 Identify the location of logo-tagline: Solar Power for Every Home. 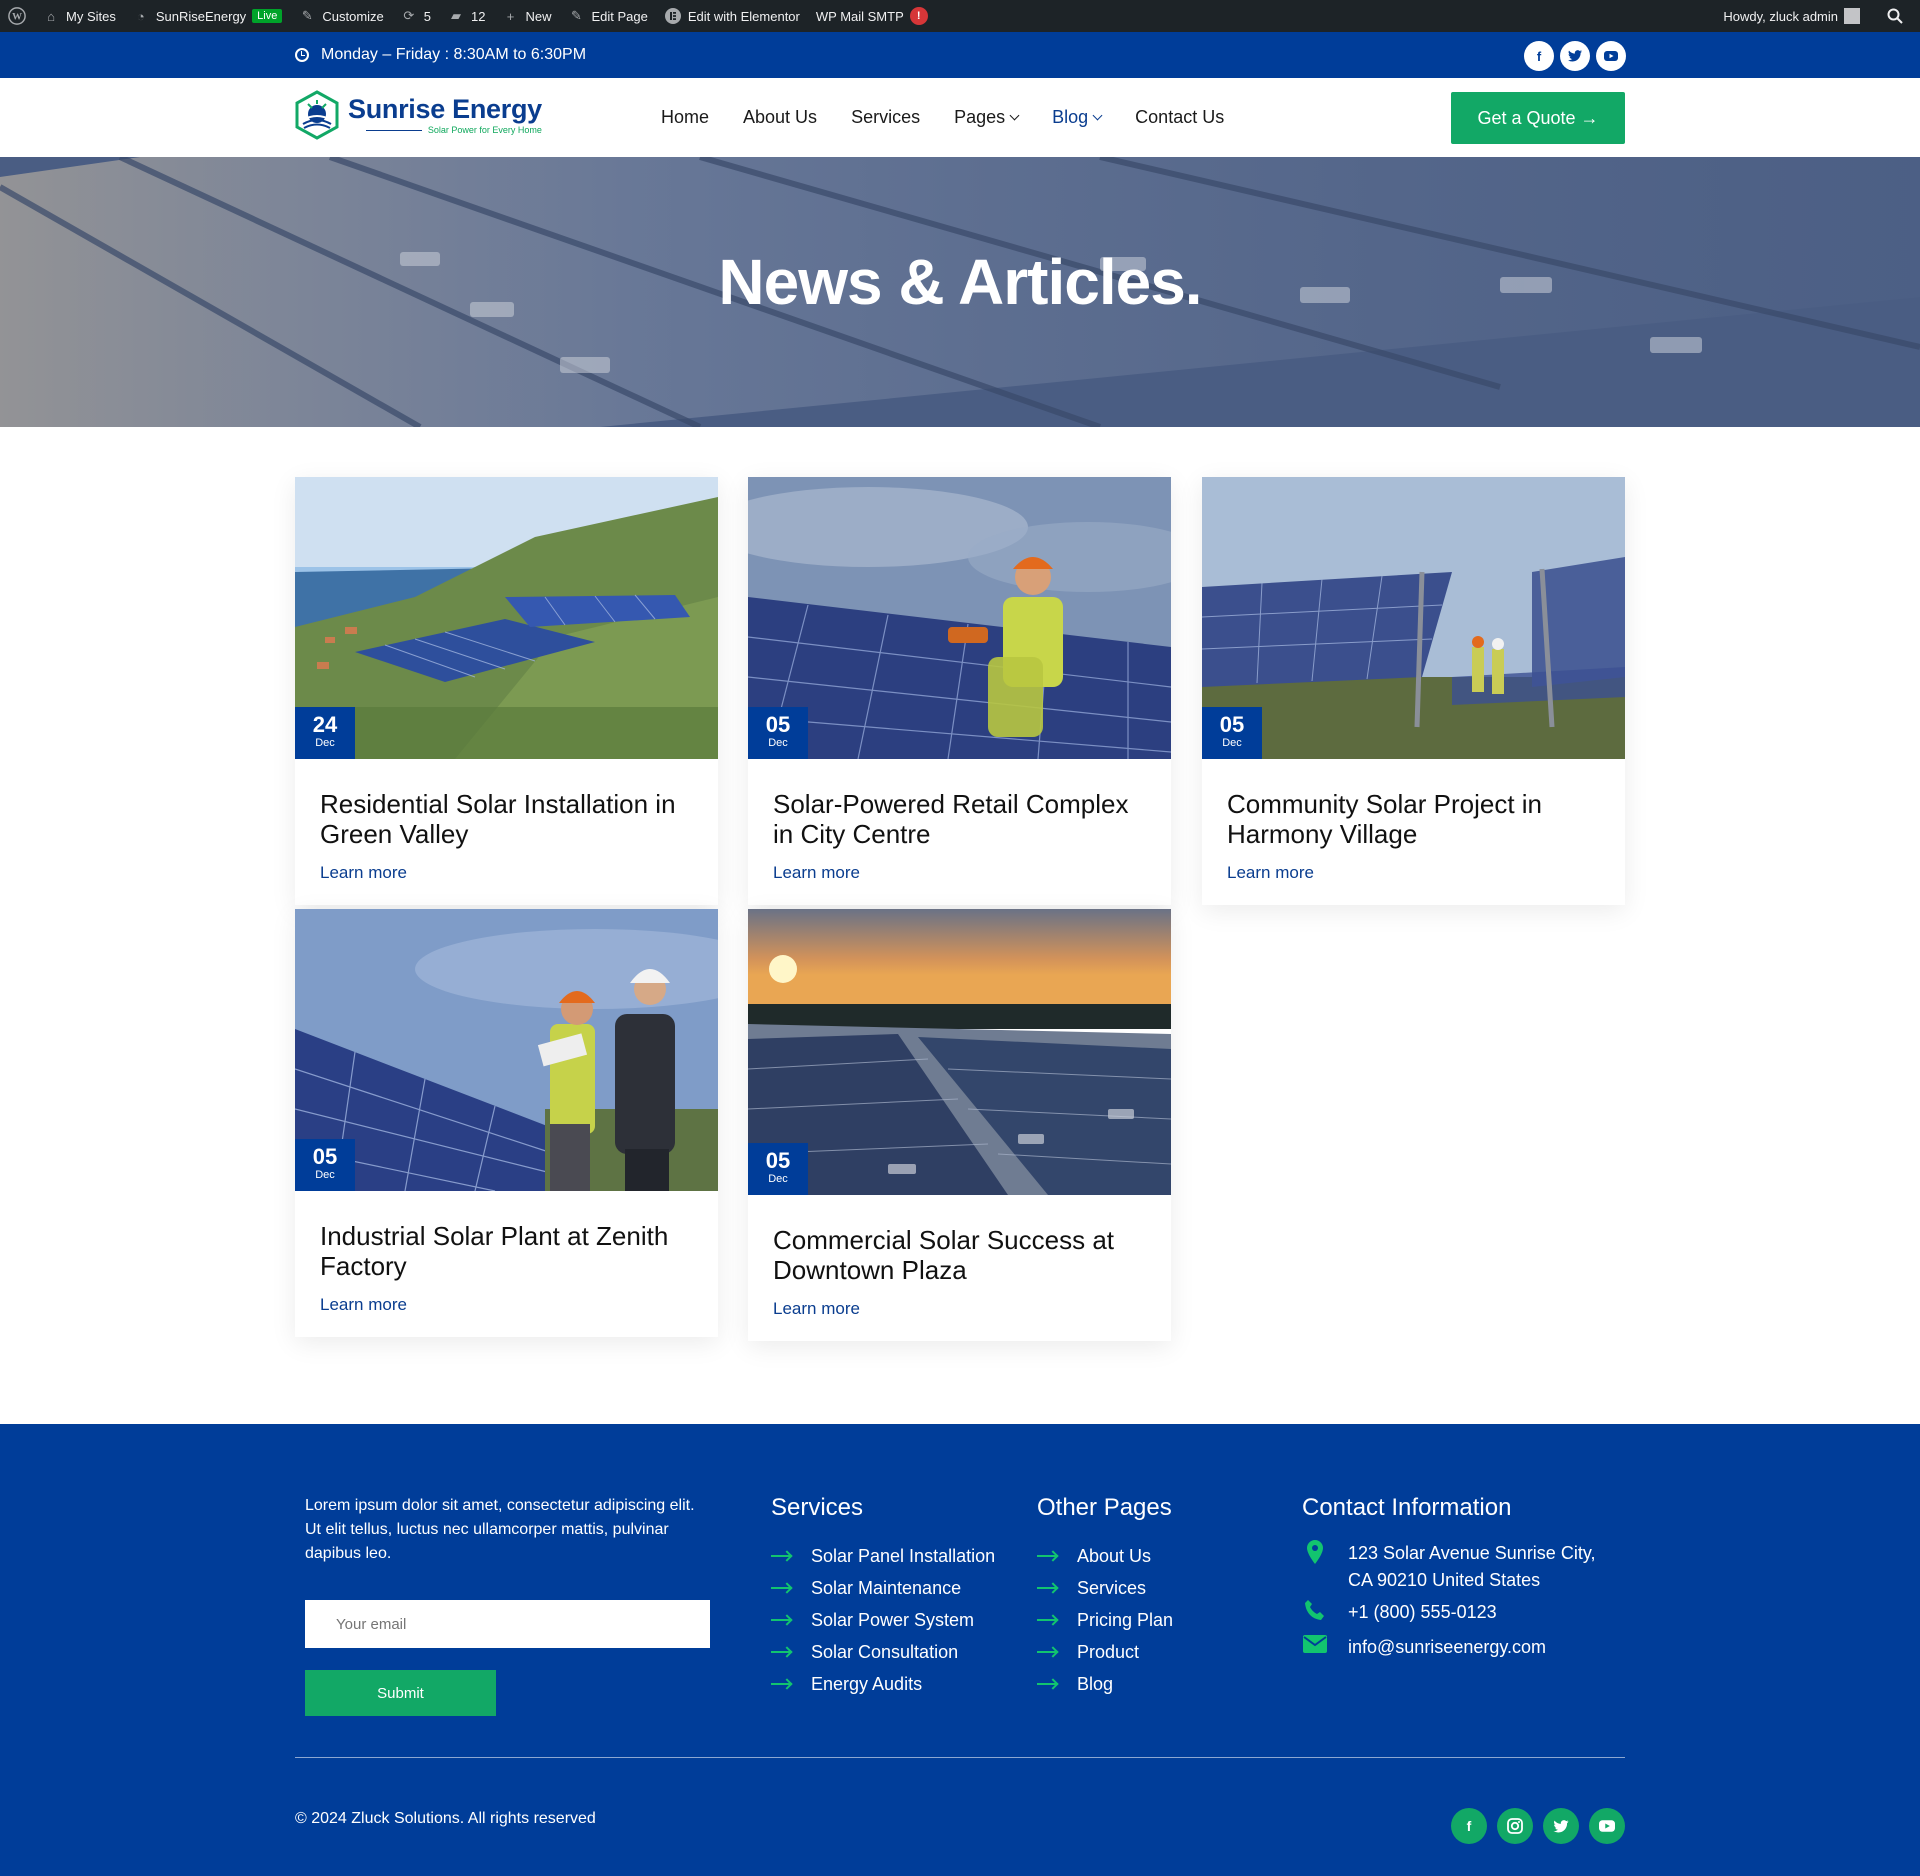
(484, 130).